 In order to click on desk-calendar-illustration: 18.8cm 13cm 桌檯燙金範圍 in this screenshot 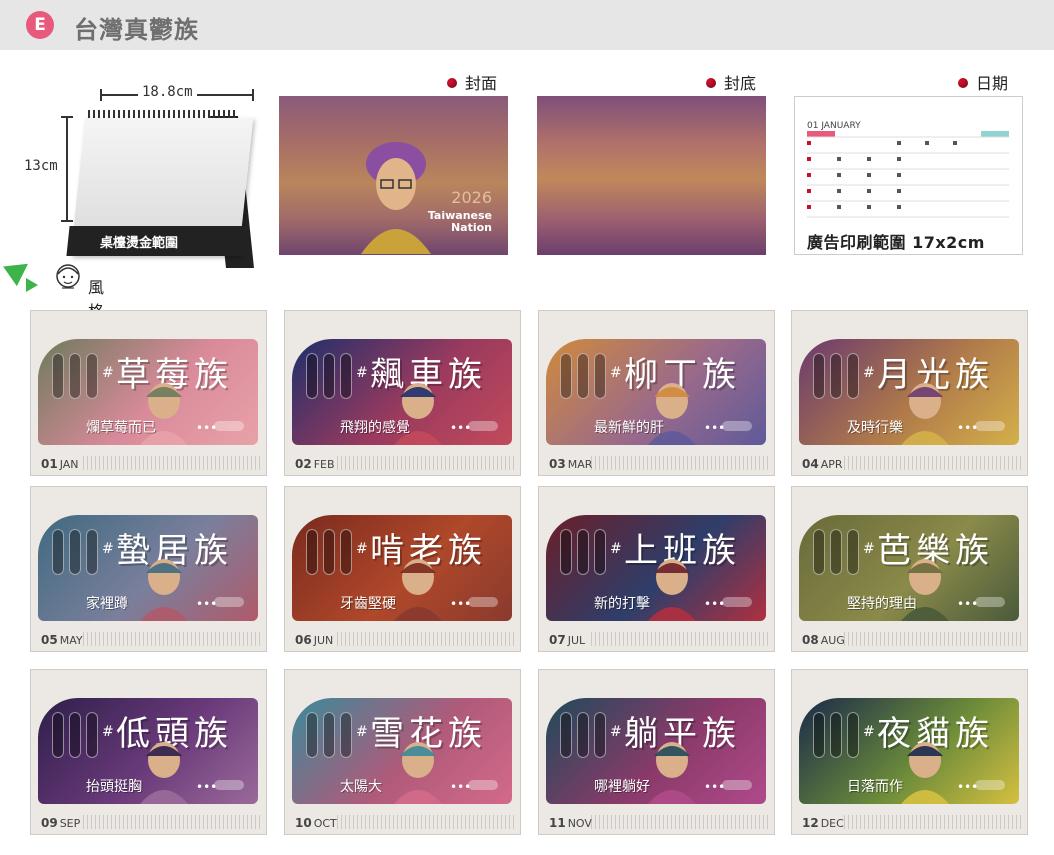, I will do `click(140, 180)`.